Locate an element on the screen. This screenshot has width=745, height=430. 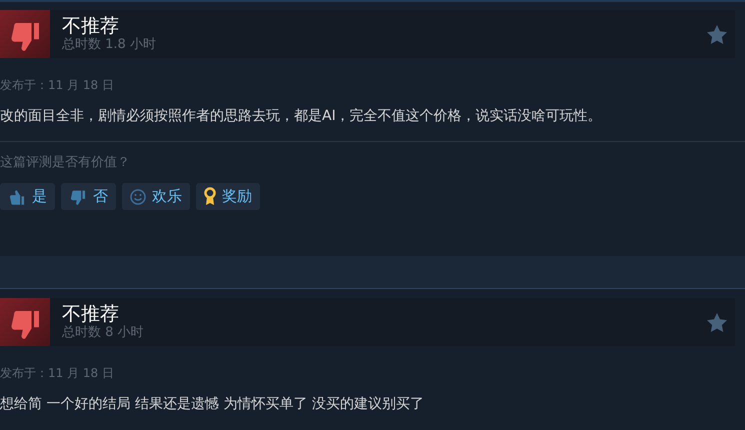
yes-button: 是 is located at coordinates (27, 196).